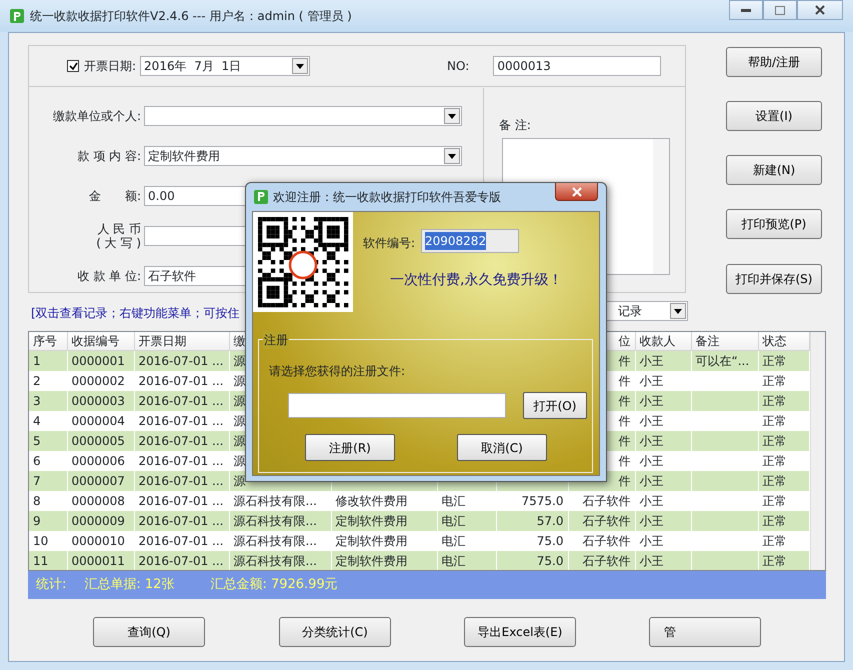  What do you see at coordinates (100, 560) in the screenshot?
I see `table-cell: 0000011` at bounding box center [100, 560].